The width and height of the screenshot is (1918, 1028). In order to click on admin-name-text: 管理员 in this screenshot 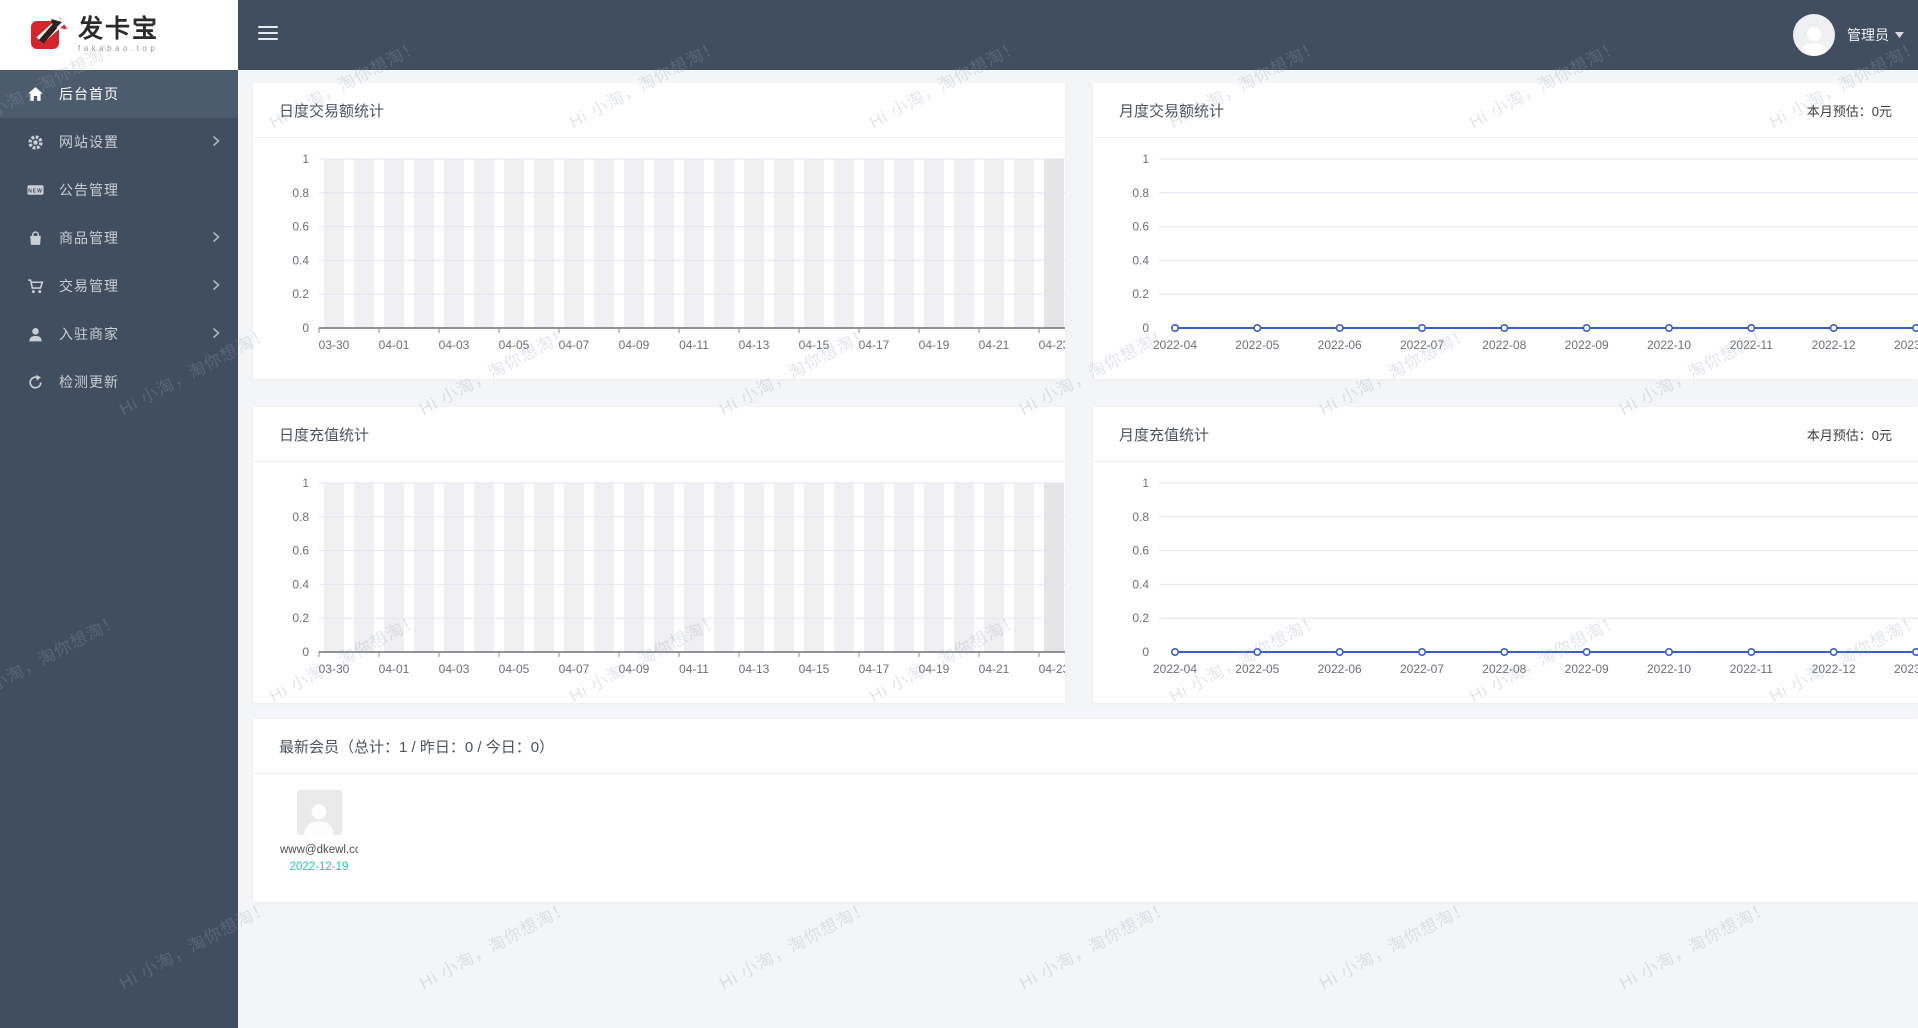, I will do `click(1868, 35)`.